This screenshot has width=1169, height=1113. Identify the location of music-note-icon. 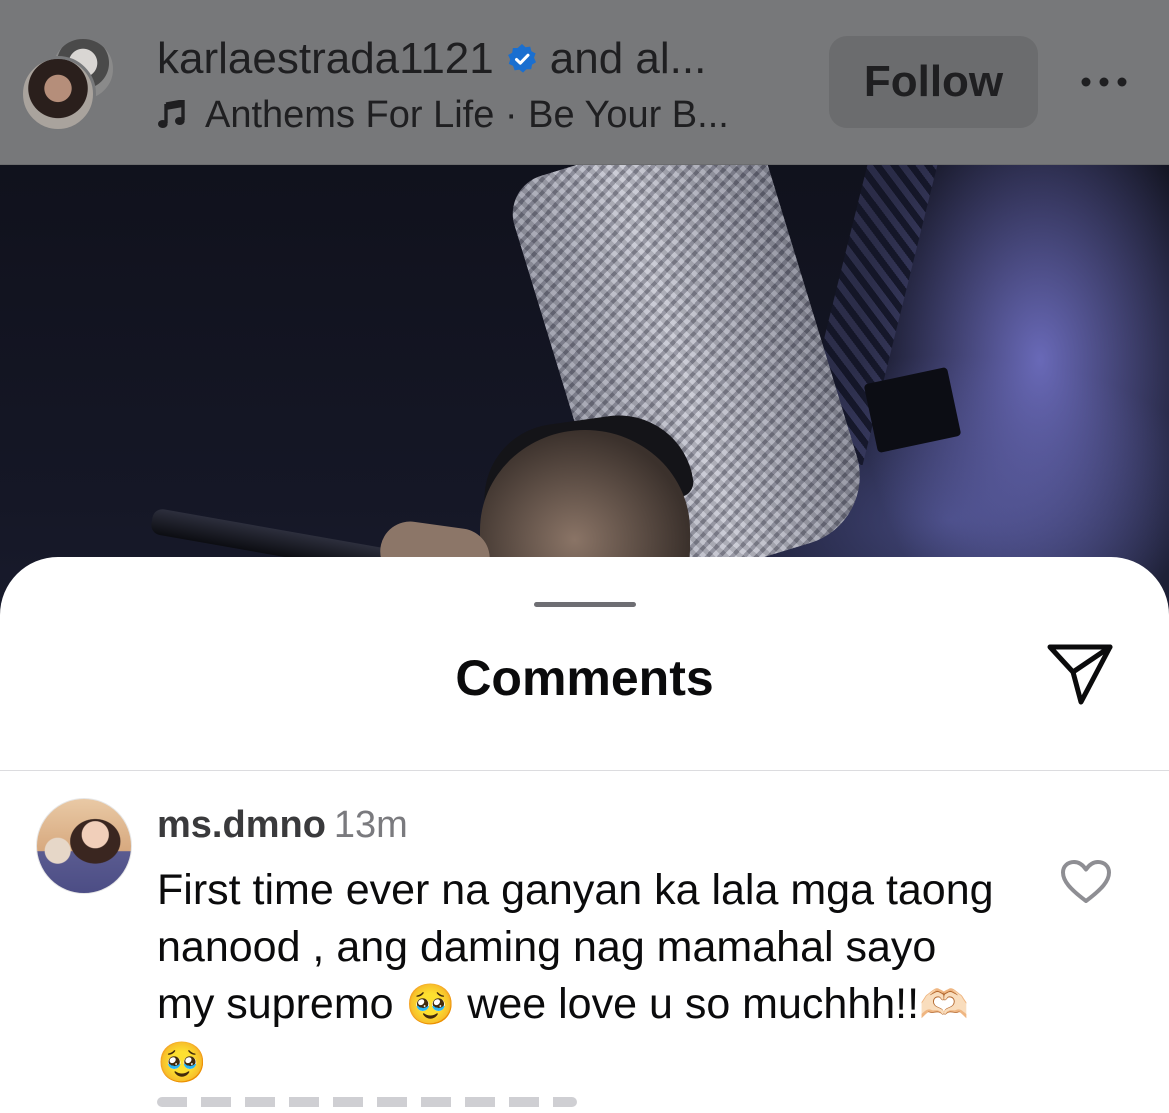
(171, 114).